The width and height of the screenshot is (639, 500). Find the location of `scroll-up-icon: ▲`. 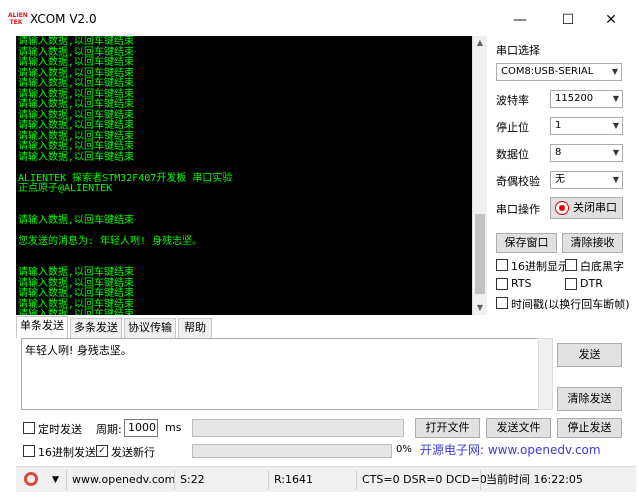

scroll-up-icon: ▲ is located at coordinates (480, 43).